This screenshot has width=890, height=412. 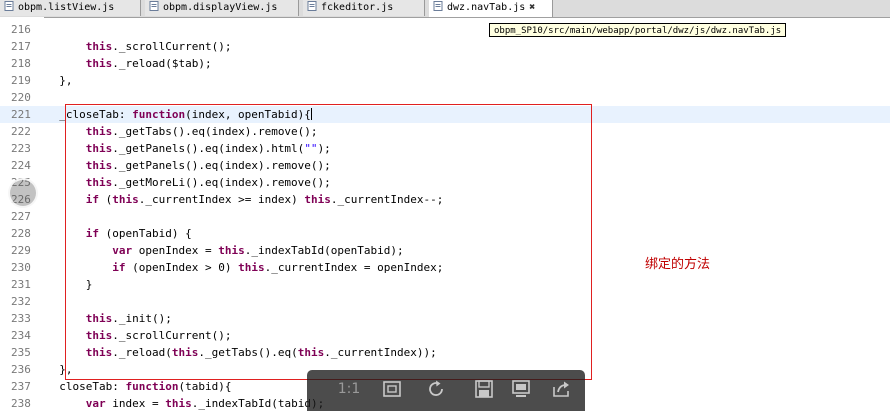 I want to click on rotate-button, so click(x=436, y=389).